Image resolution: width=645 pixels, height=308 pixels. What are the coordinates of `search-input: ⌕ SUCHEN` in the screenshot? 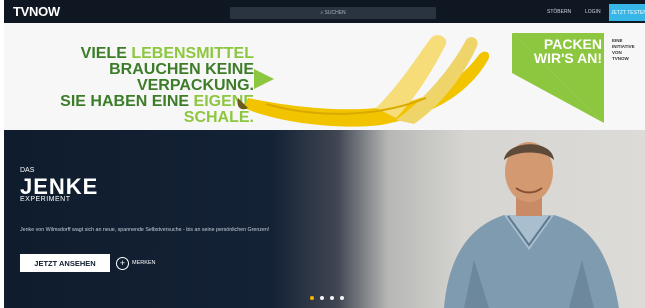 It's located at (333, 13).